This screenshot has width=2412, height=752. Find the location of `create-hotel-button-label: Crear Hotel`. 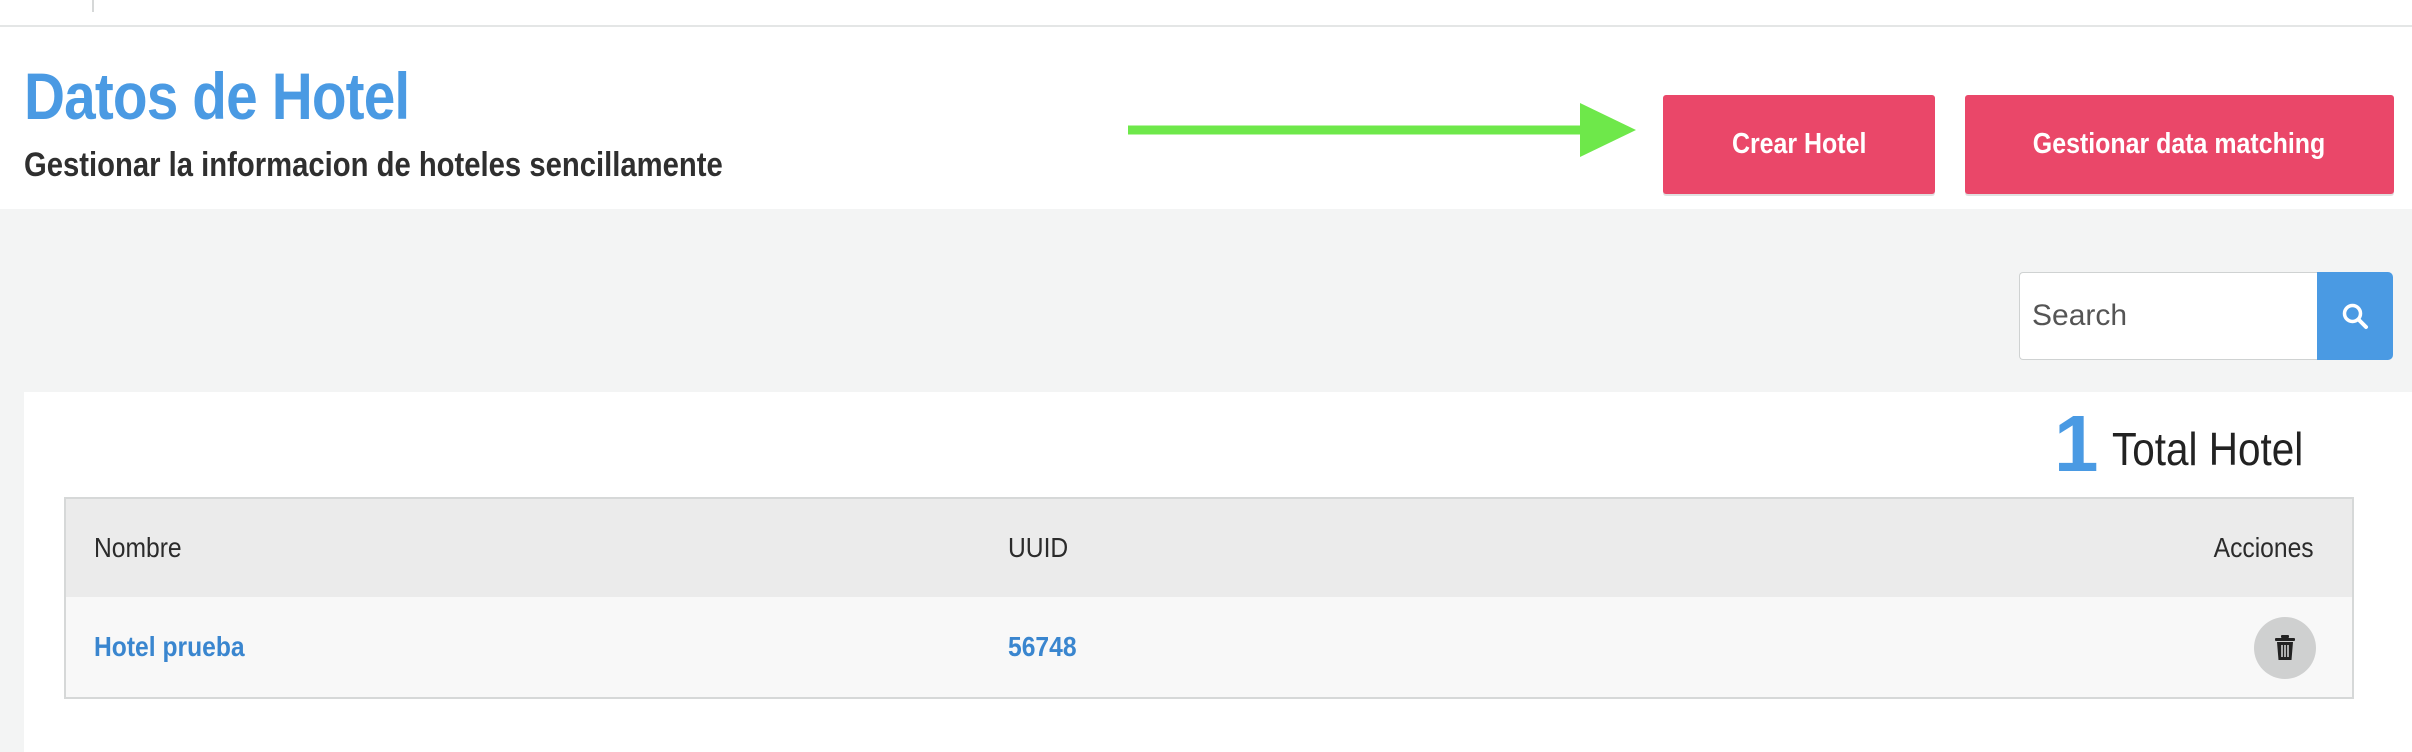

create-hotel-button-label: Crear Hotel is located at coordinates (1799, 144).